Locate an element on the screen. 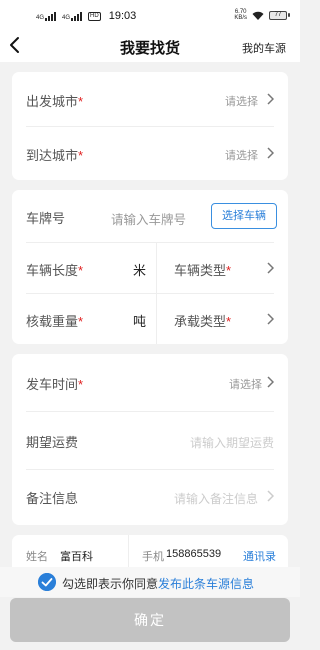 This screenshot has height=650, width=320. remarks-input: 请输入备注信息 is located at coordinates (216, 498).